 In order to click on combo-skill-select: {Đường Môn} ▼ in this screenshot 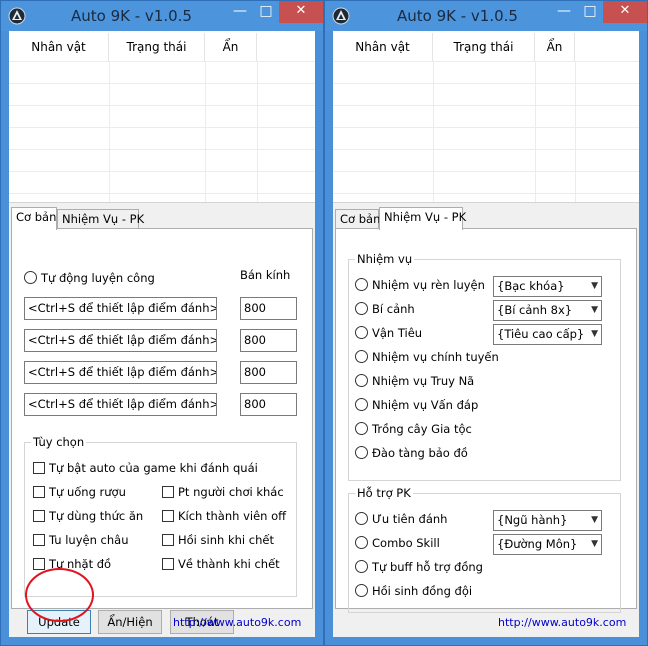, I will do `click(547, 544)`.